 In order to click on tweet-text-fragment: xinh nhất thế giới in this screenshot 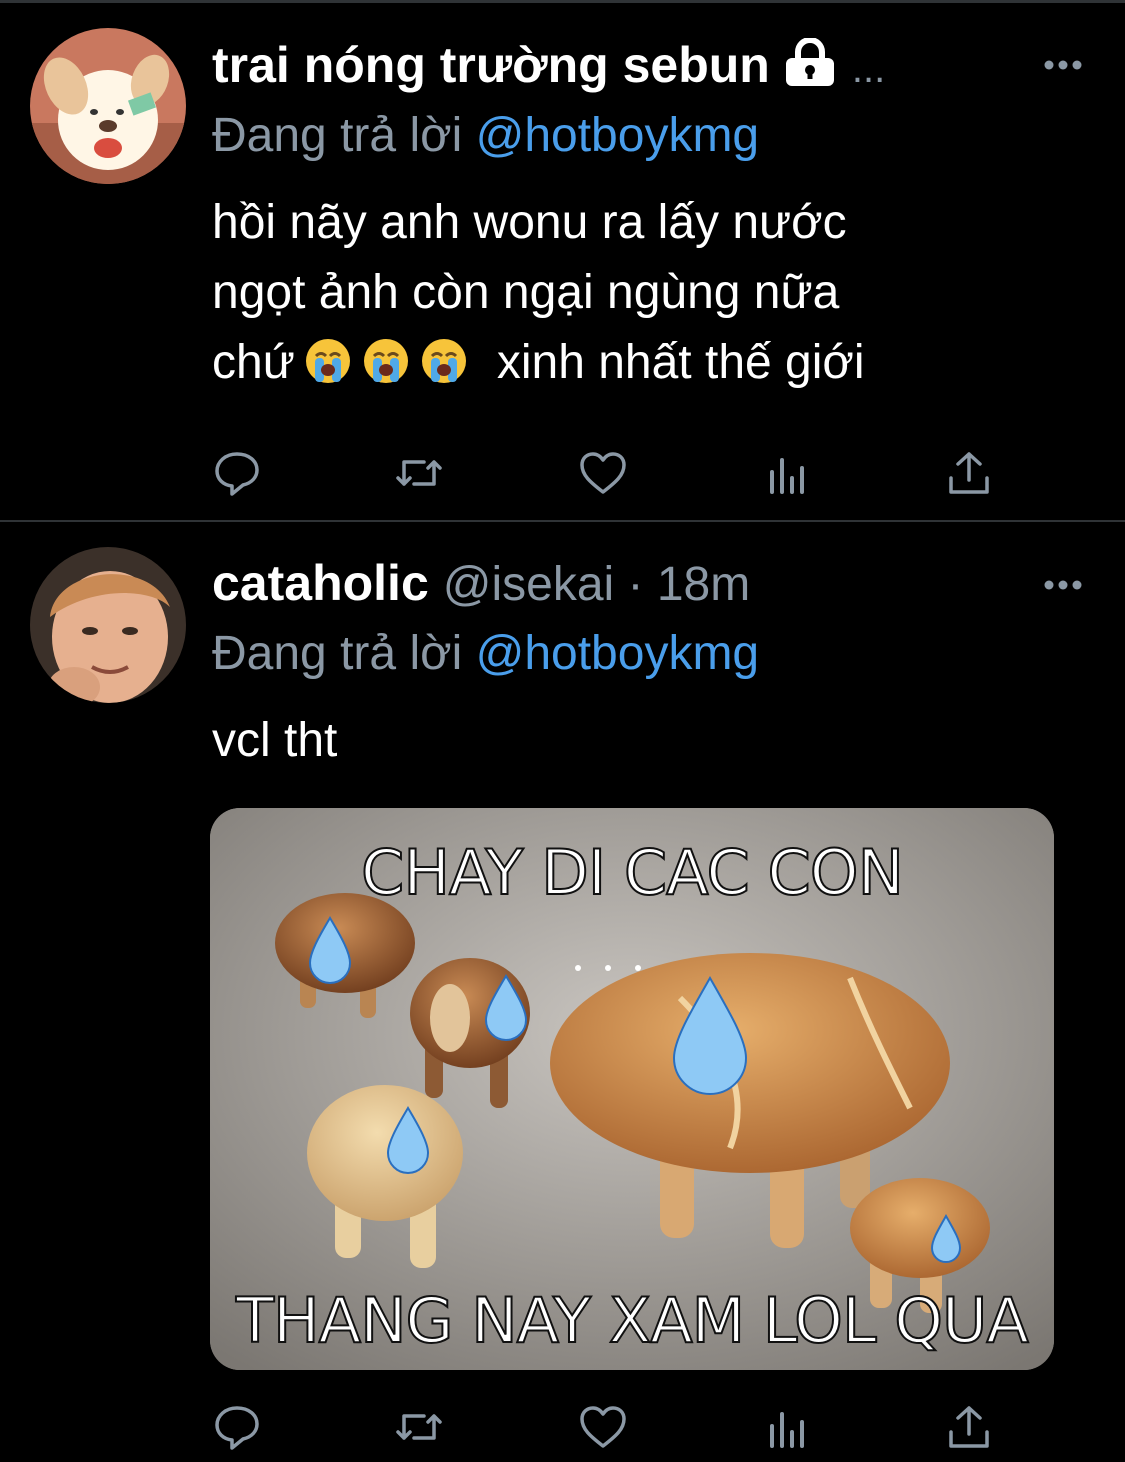, I will do `click(680, 362)`.